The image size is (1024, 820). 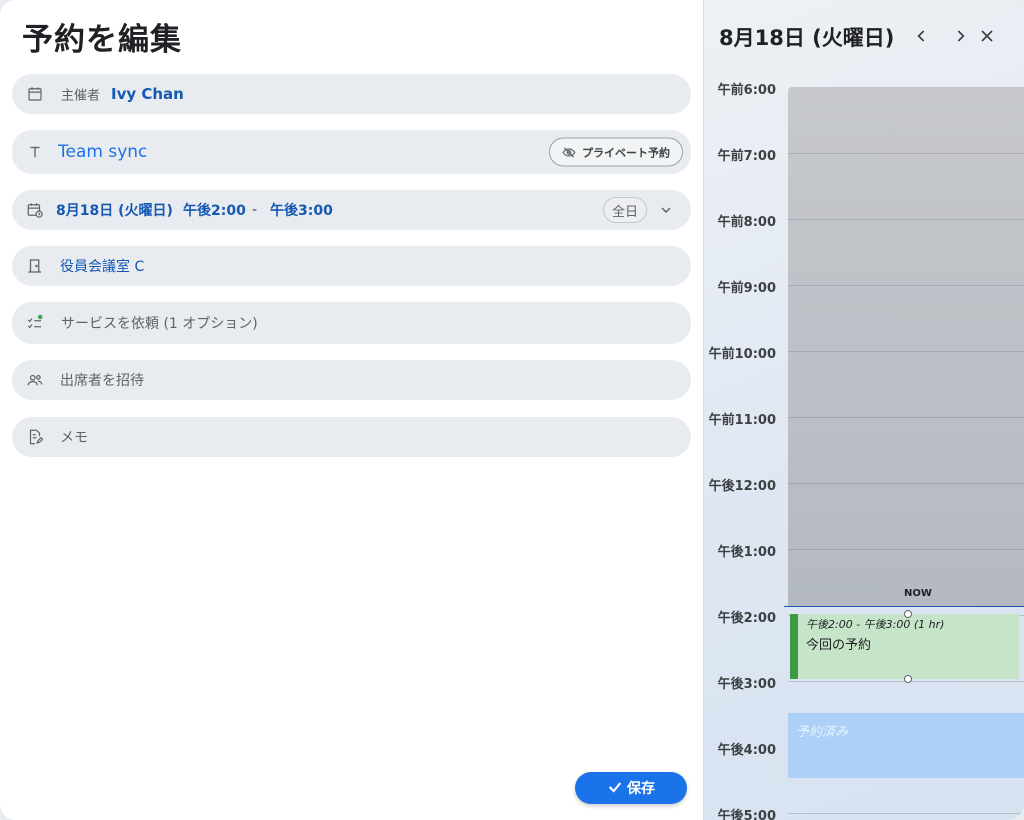 I want to click on event-time: 午後2:00 - 午後3:00 (1 hr), so click(x=875, y=624).